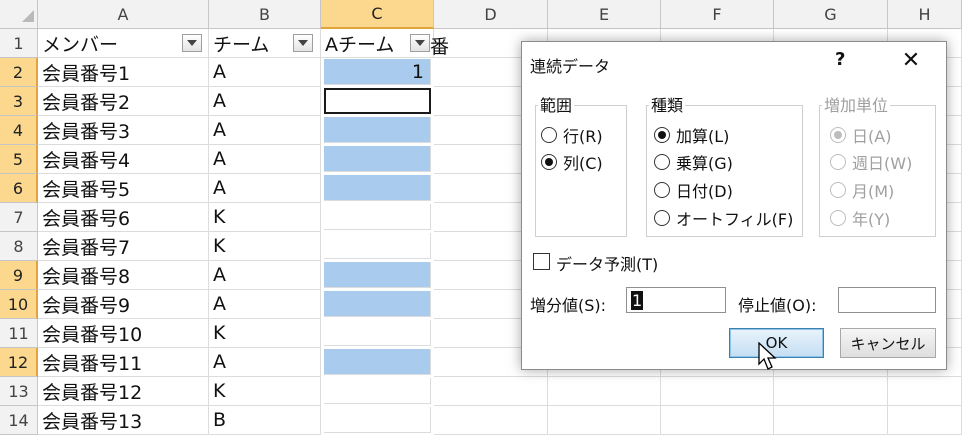 The width and height of the screenshot is (962, 435). What do you see at coordinates (420, 43) in the screenshot?
I see `filter-button-a-team` at bounding box center [420, 43].